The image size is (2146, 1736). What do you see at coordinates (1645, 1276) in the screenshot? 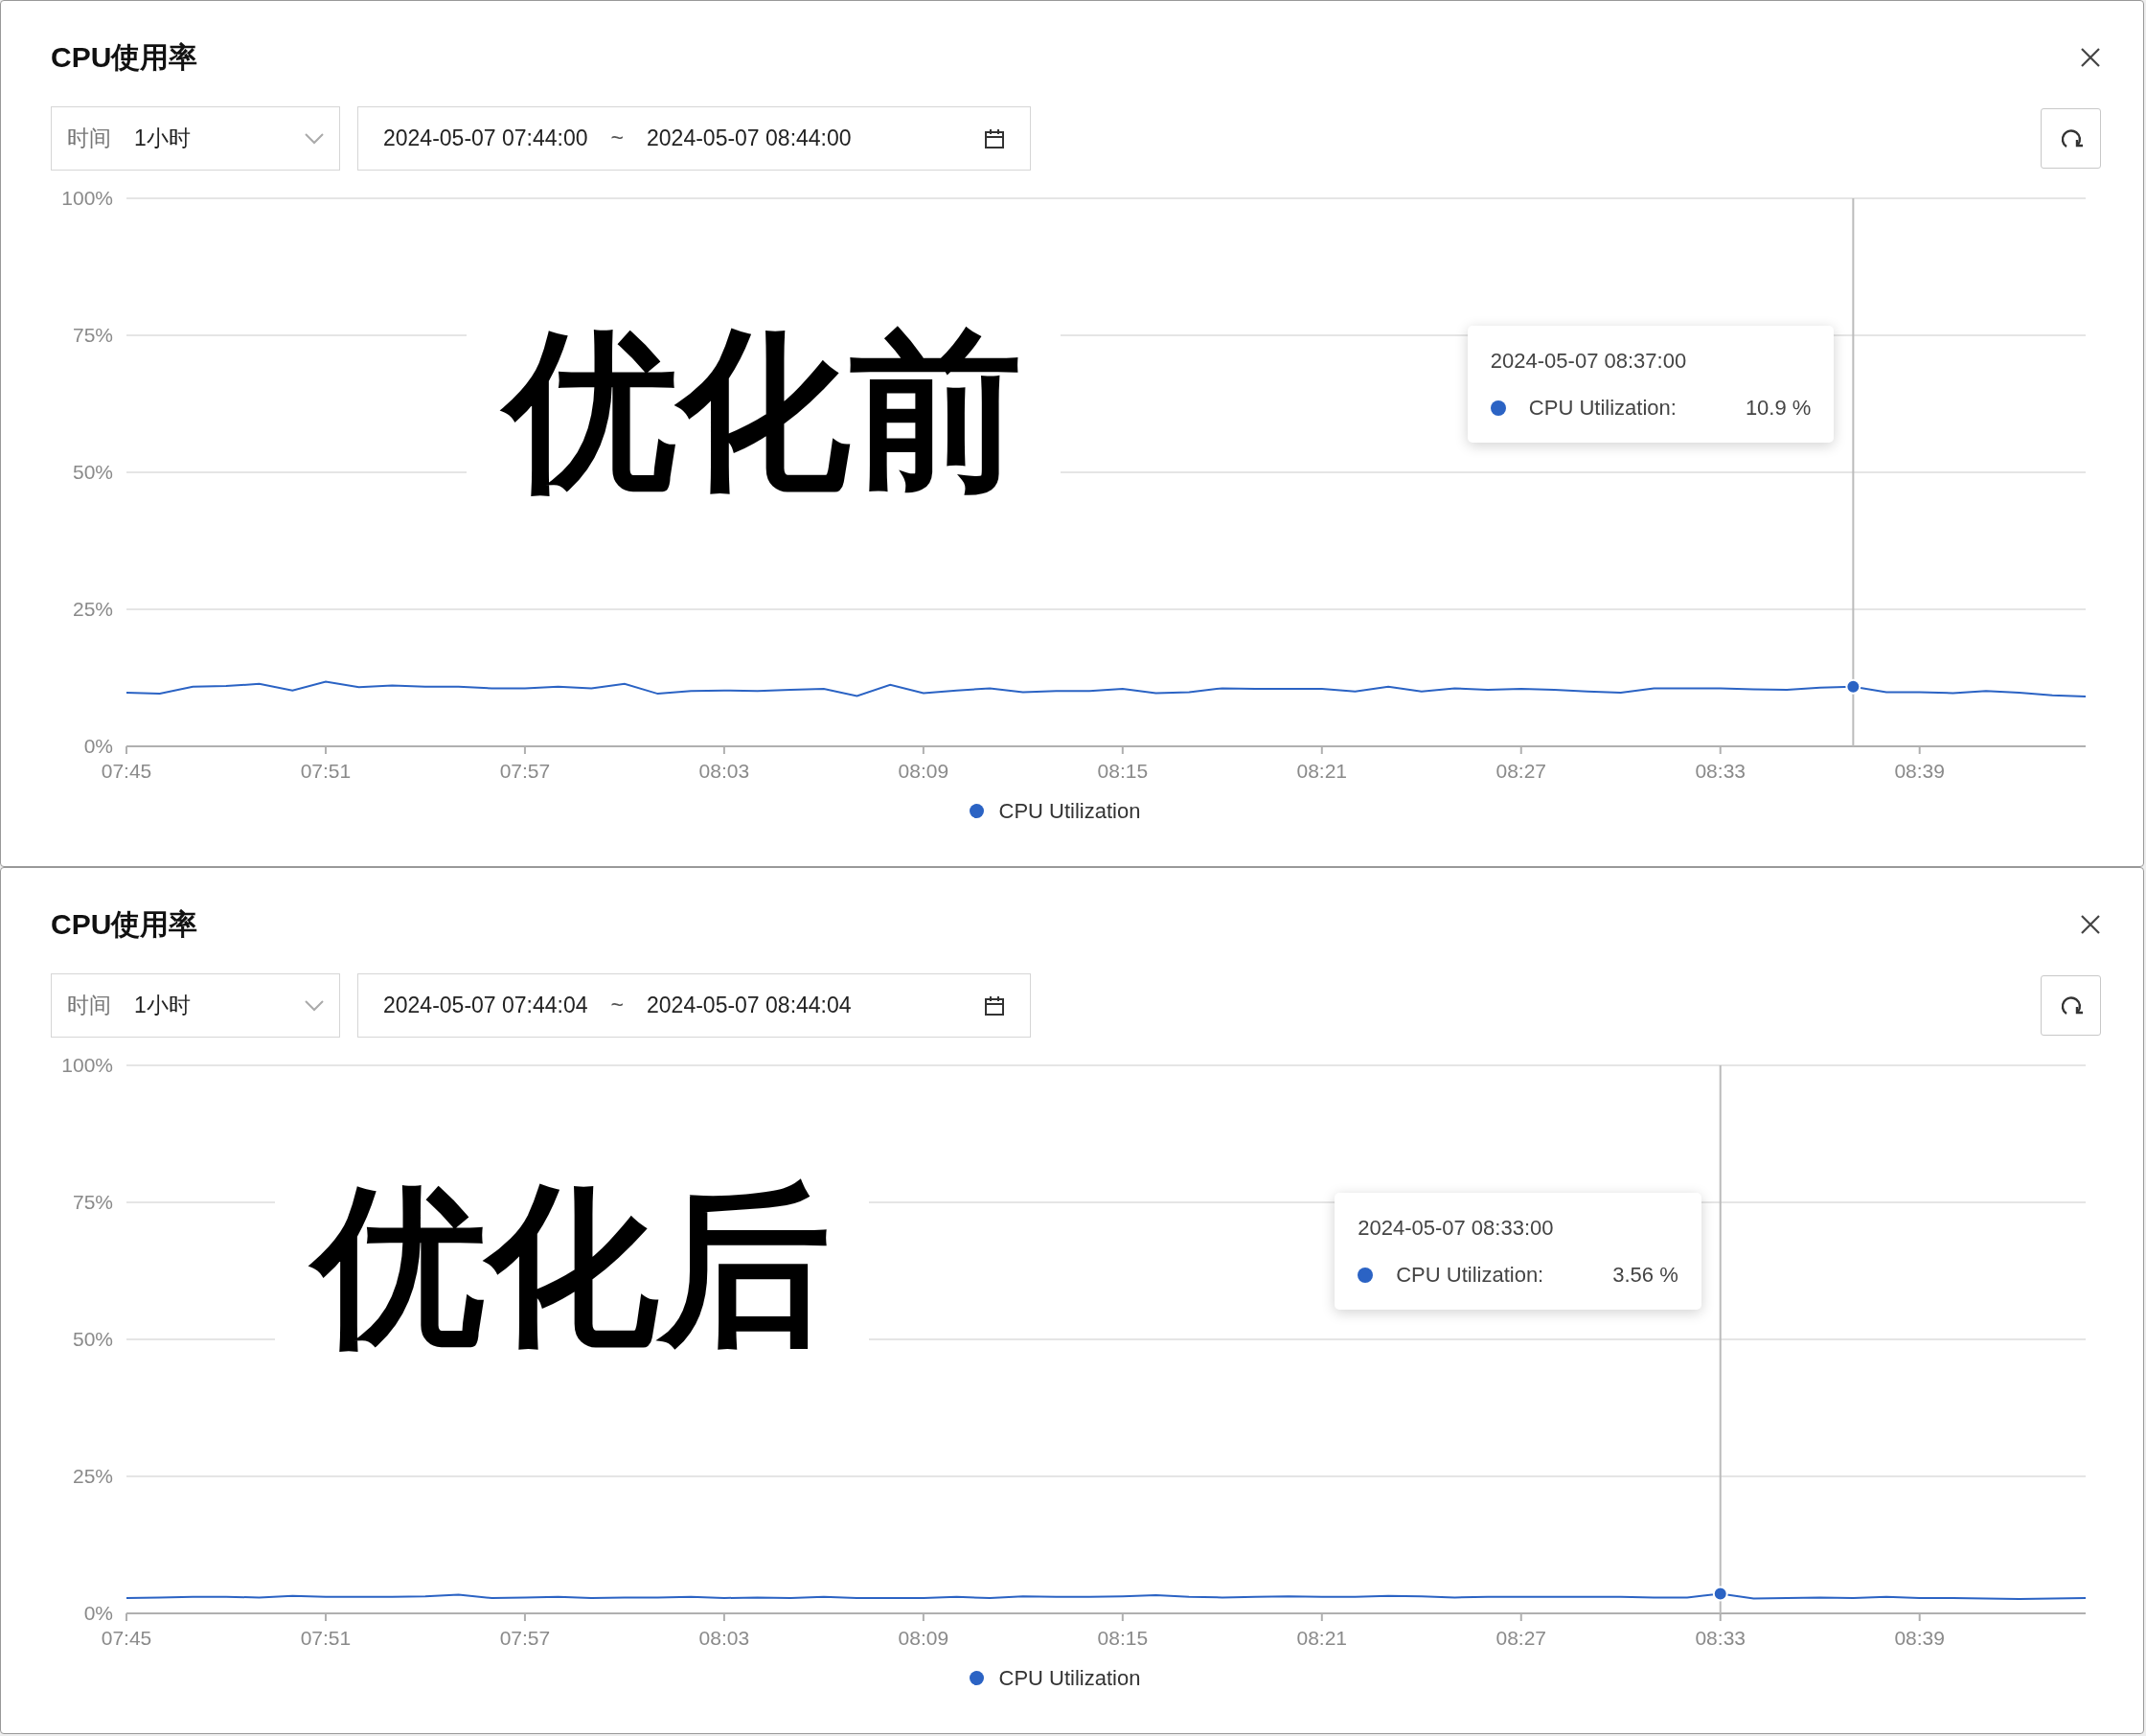
I see `tooltip-value: 3.56 %` at bounding box center [1645, 1276].